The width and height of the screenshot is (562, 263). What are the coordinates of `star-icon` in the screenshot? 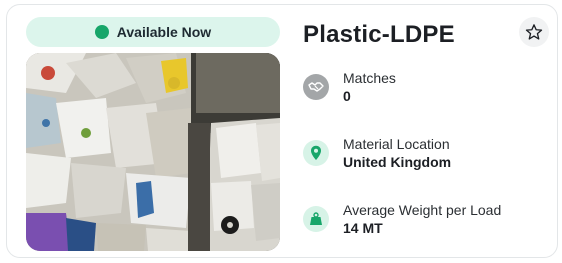 It's located at (534, 32).